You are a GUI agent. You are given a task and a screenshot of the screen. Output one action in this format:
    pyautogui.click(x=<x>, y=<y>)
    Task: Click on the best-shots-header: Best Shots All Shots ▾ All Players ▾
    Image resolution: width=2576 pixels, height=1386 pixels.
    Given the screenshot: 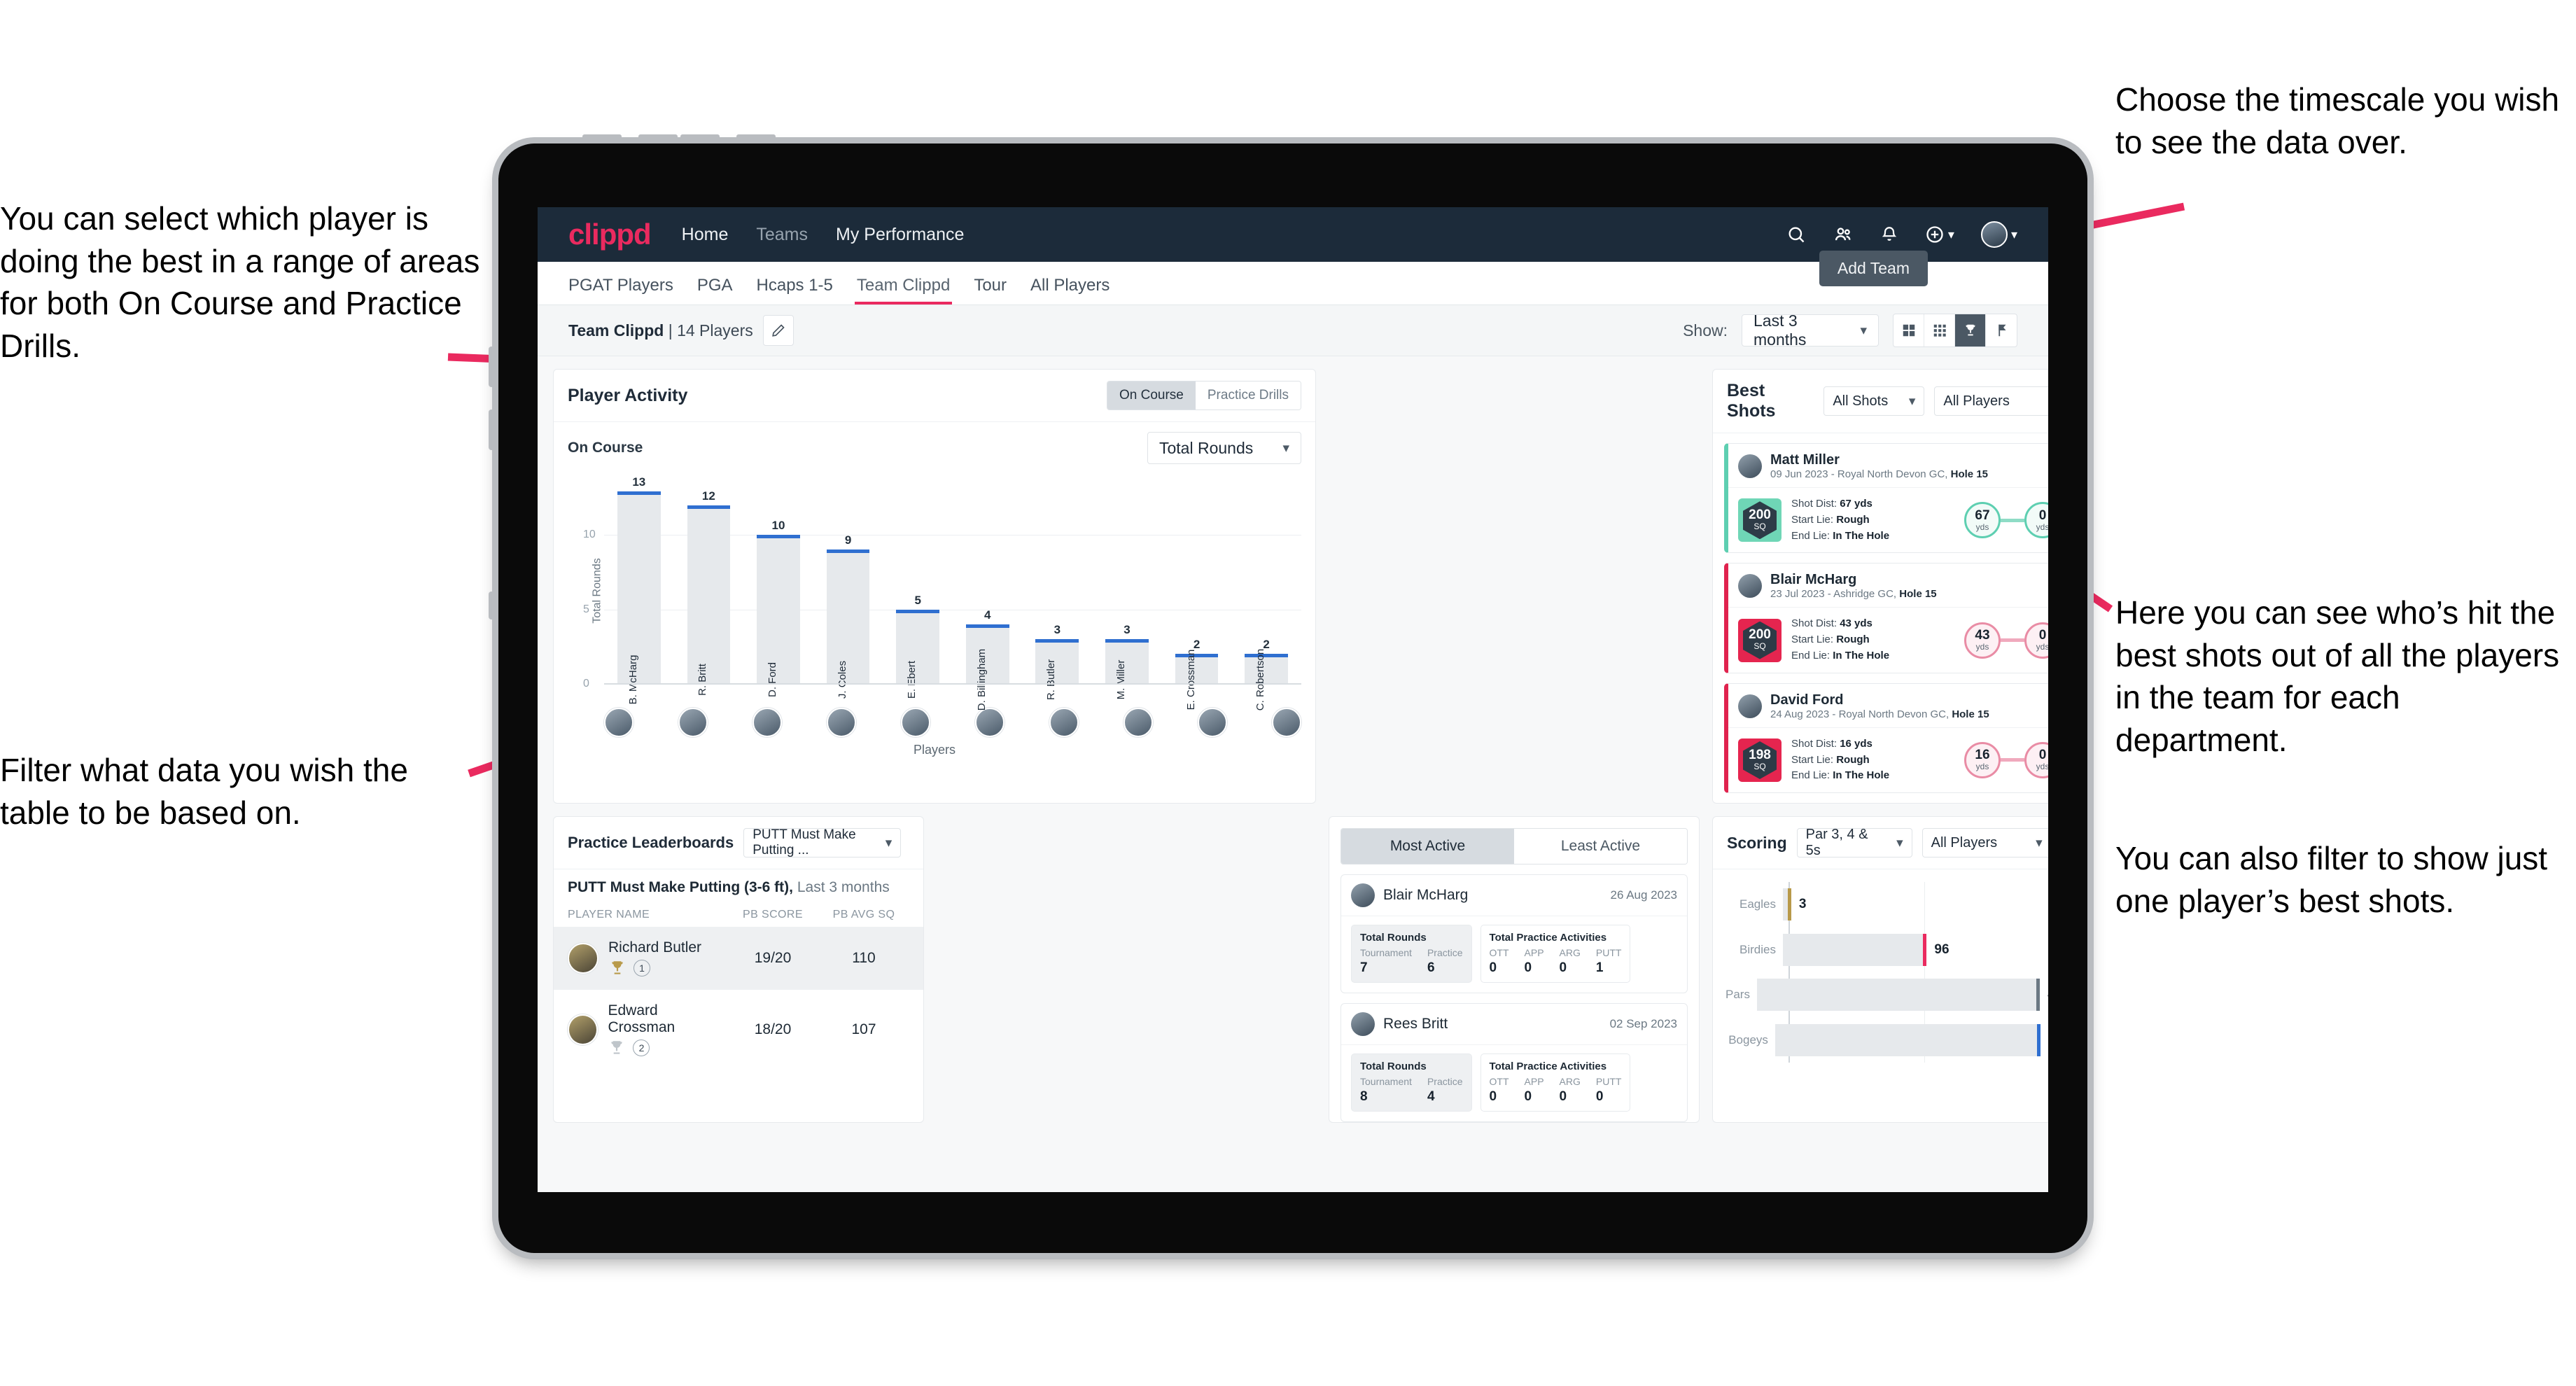 What is the action you would take?
    pyautogui.click(x=1880, y=401)
    